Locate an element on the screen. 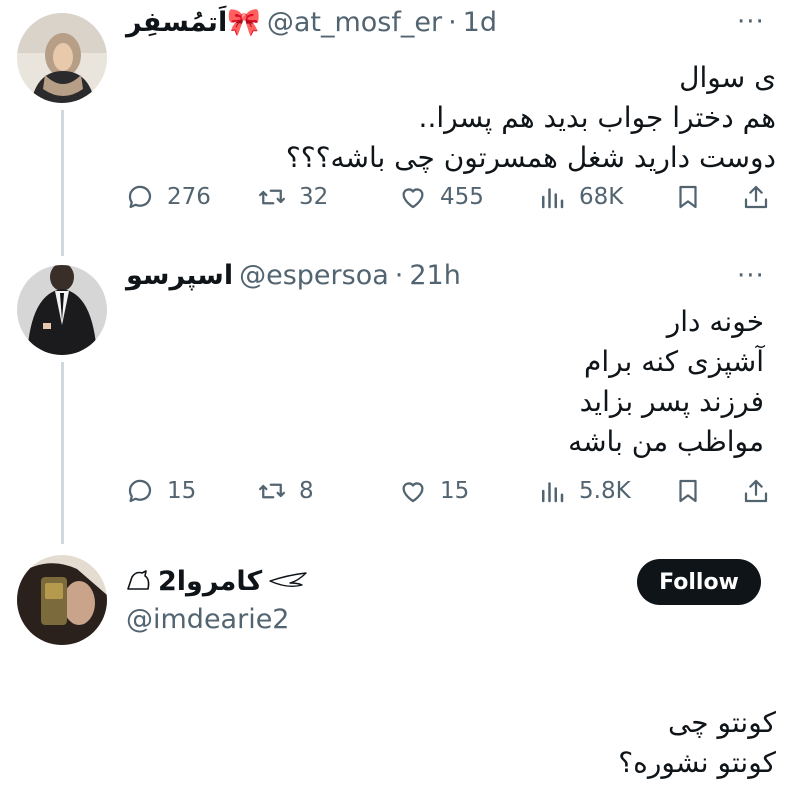  like-count: 15 is located at coordinates (455, 491).